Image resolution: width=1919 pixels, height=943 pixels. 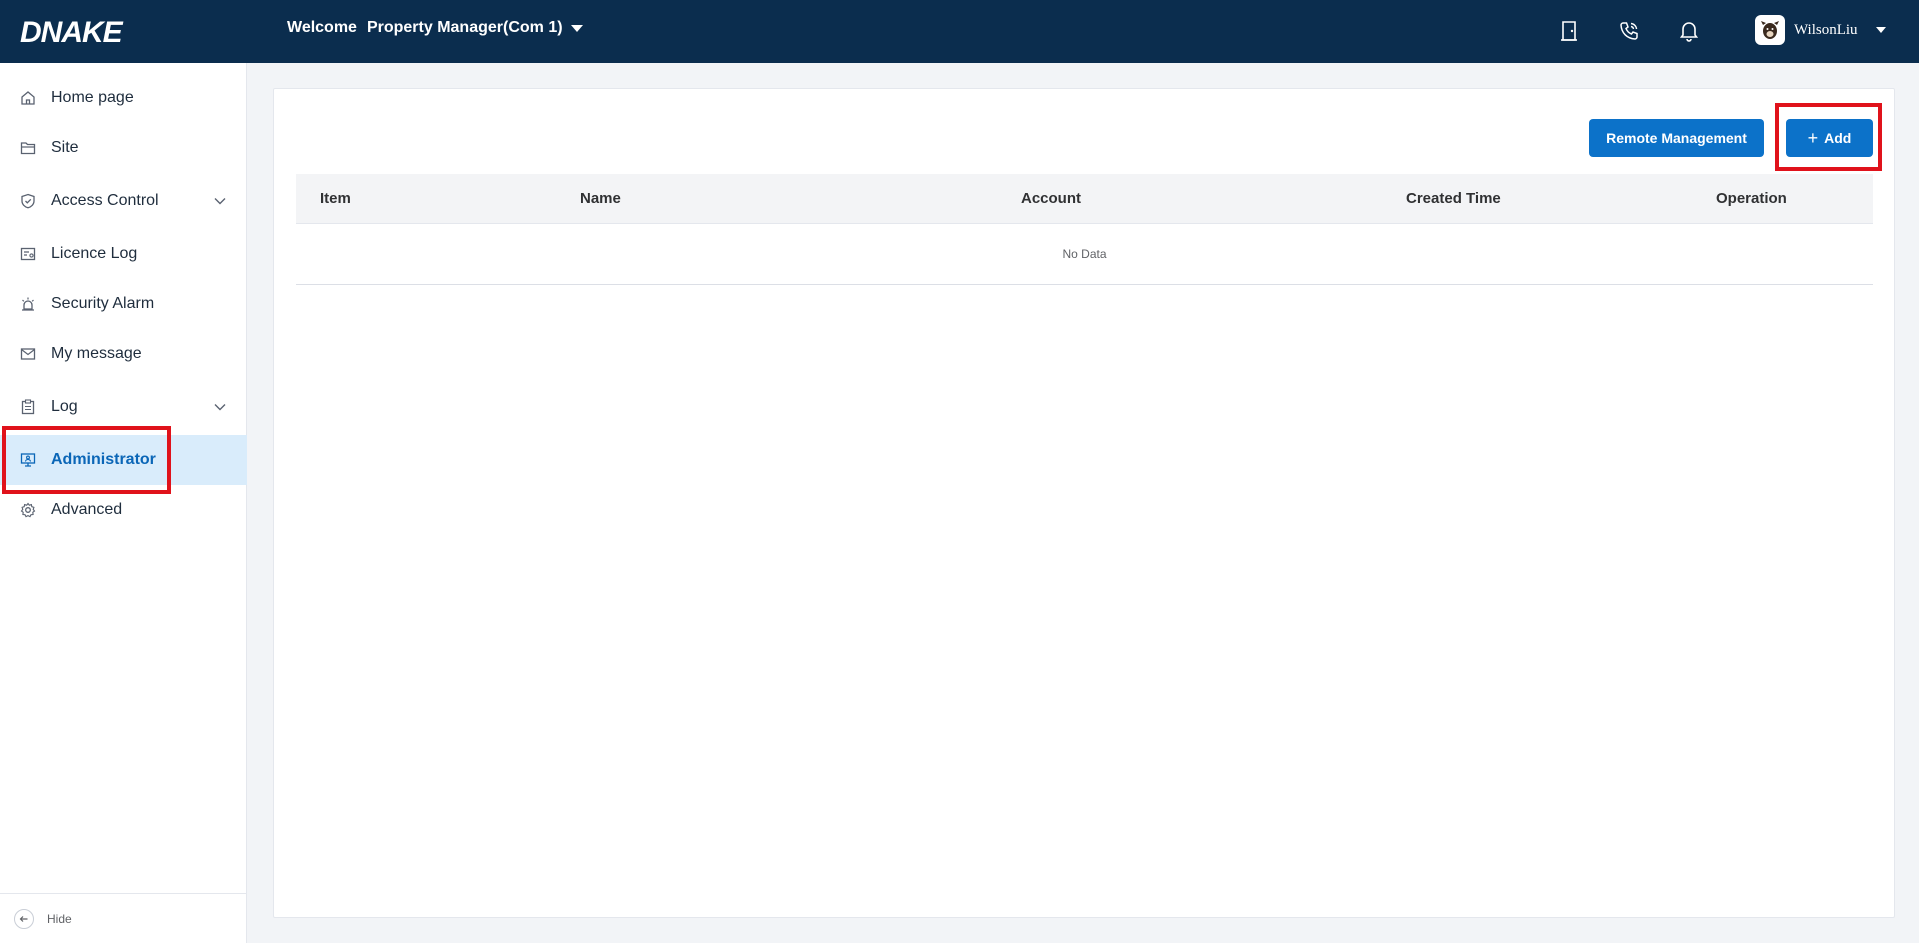 What do you see at coordinates (123, 148) in the screenshot?
I see `sidebar-item-site: Site` at bounding box center [123, 148].